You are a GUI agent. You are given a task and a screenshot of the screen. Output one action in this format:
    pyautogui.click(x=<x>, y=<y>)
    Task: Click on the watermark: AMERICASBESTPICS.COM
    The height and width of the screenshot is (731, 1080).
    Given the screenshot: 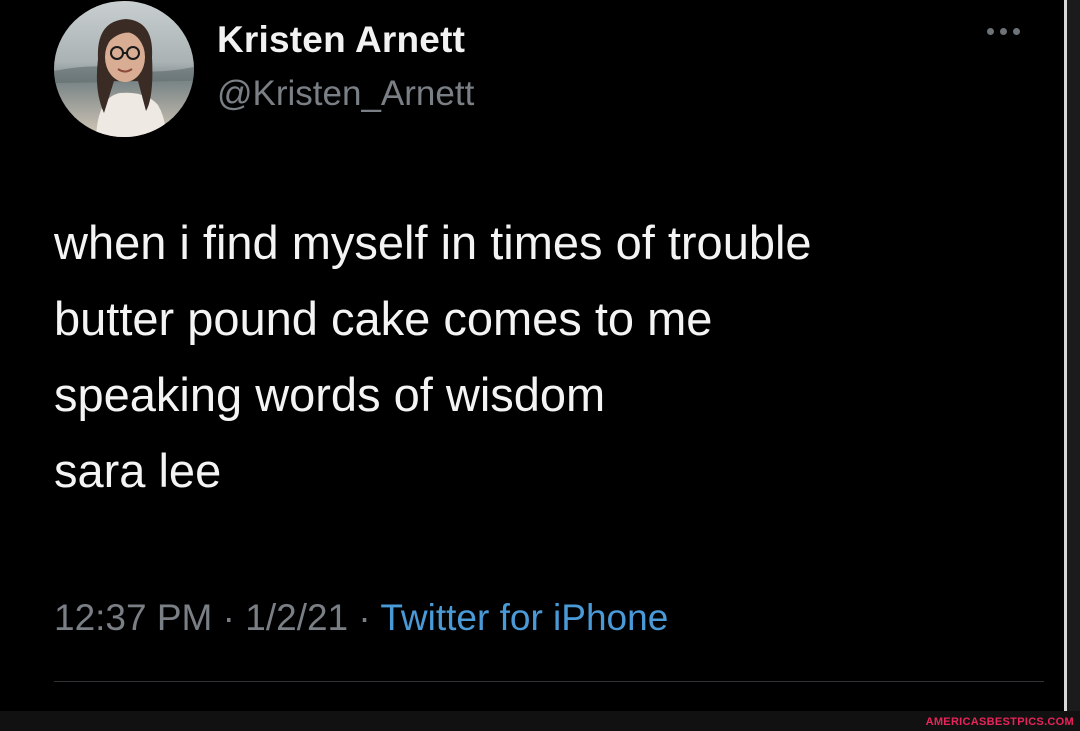 What is the action you would take?
    pyautogui.click(x=999, y=722)
    